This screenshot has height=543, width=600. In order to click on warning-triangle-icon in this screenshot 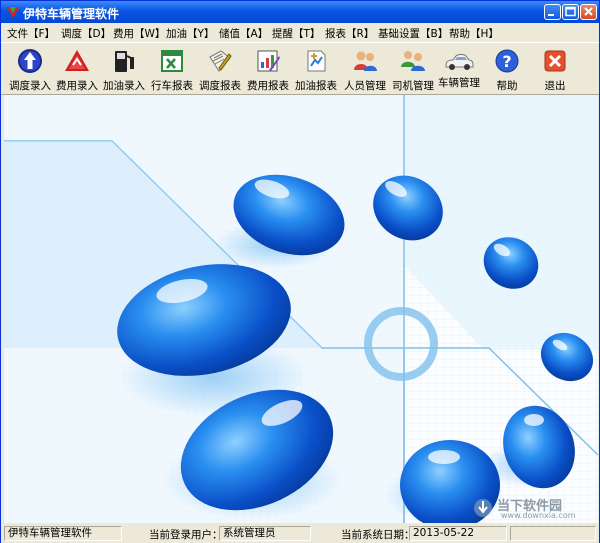, I will do `click(77, 60)`.